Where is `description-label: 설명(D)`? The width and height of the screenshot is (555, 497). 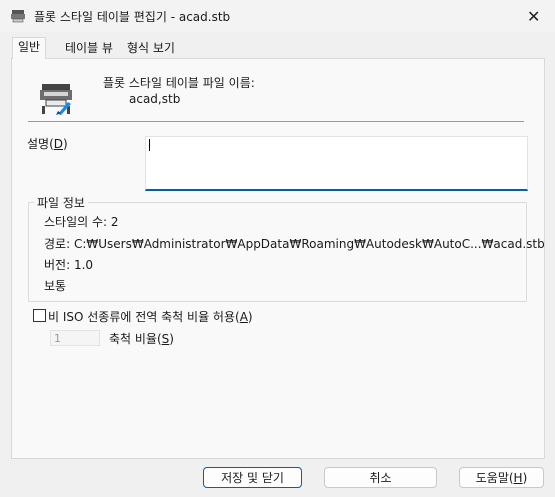 description-label: 설명(D) is located at coordinates (47, 144).